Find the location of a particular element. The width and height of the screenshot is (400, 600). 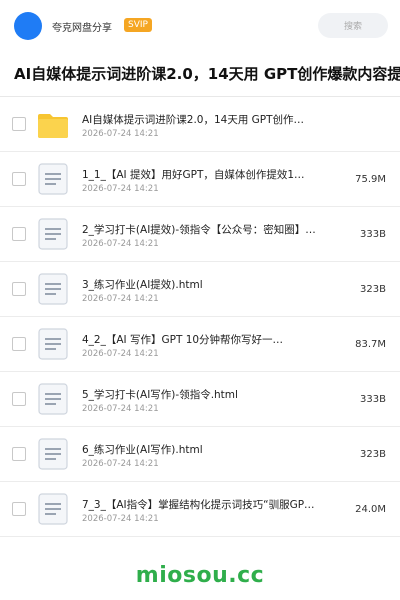

file-name: 6_练习作业(AI写作).html is located at coordinates (142, 450).